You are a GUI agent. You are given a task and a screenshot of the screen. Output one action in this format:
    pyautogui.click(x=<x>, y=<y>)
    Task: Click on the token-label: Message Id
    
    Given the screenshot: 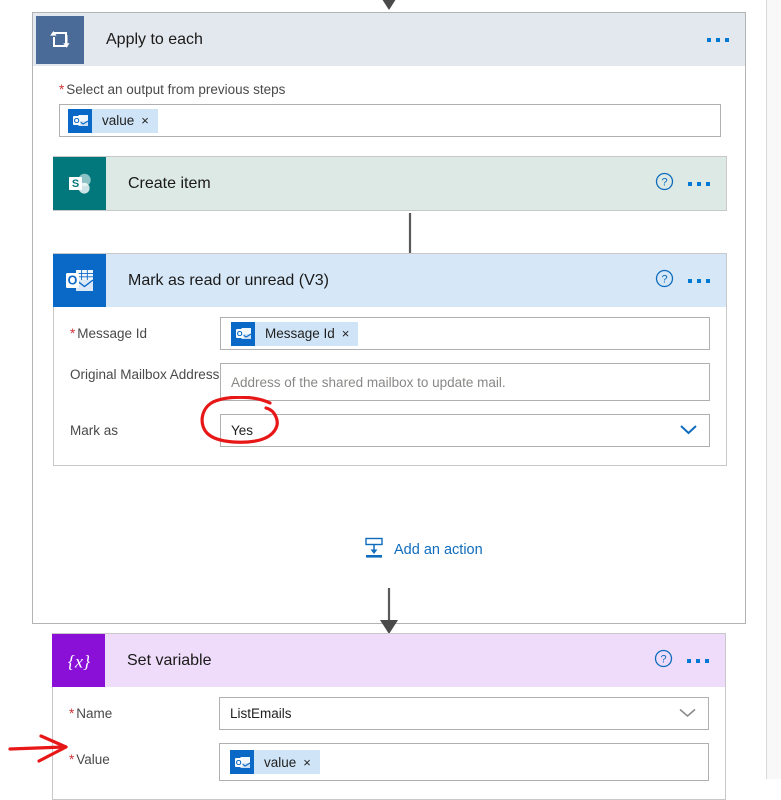 What is the action you would take?
    pyautogui.click(x=300, y=333)
    